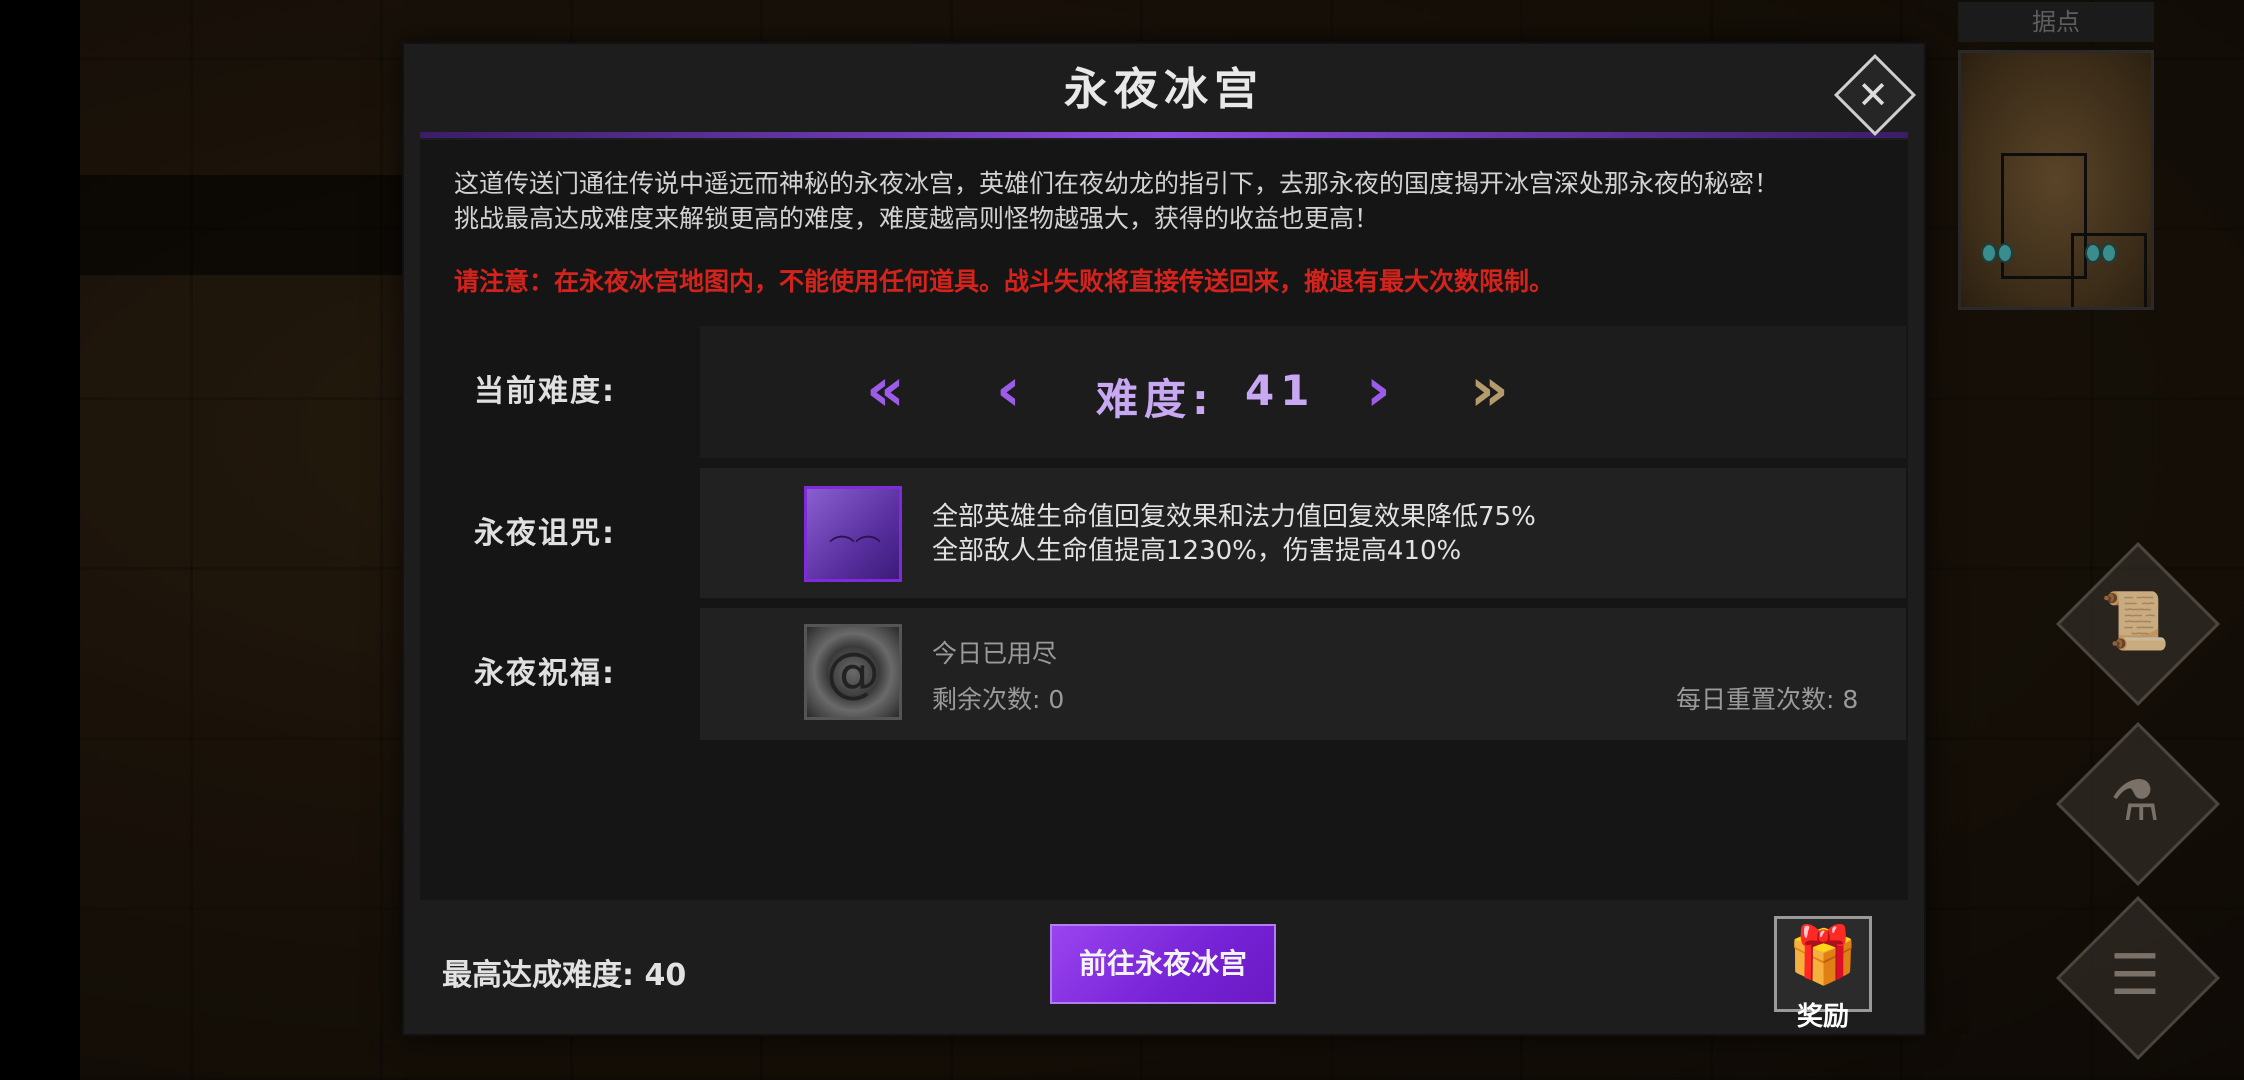  Describe the element at coordinates (40, 540) in the screenshot. I see `screen-left-edge` at that location.